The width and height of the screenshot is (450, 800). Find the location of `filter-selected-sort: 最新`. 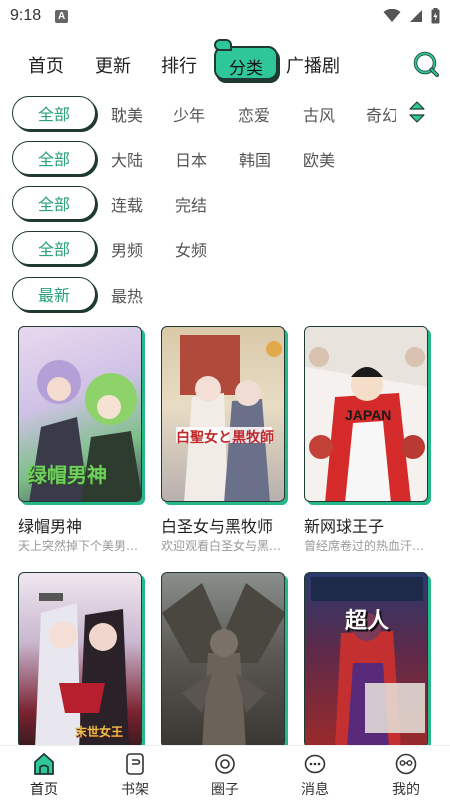

filter-selected-sort: 最新 is located at coordinates (54, 294).